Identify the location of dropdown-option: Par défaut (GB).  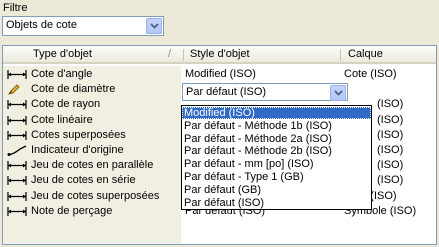
(276, 190).